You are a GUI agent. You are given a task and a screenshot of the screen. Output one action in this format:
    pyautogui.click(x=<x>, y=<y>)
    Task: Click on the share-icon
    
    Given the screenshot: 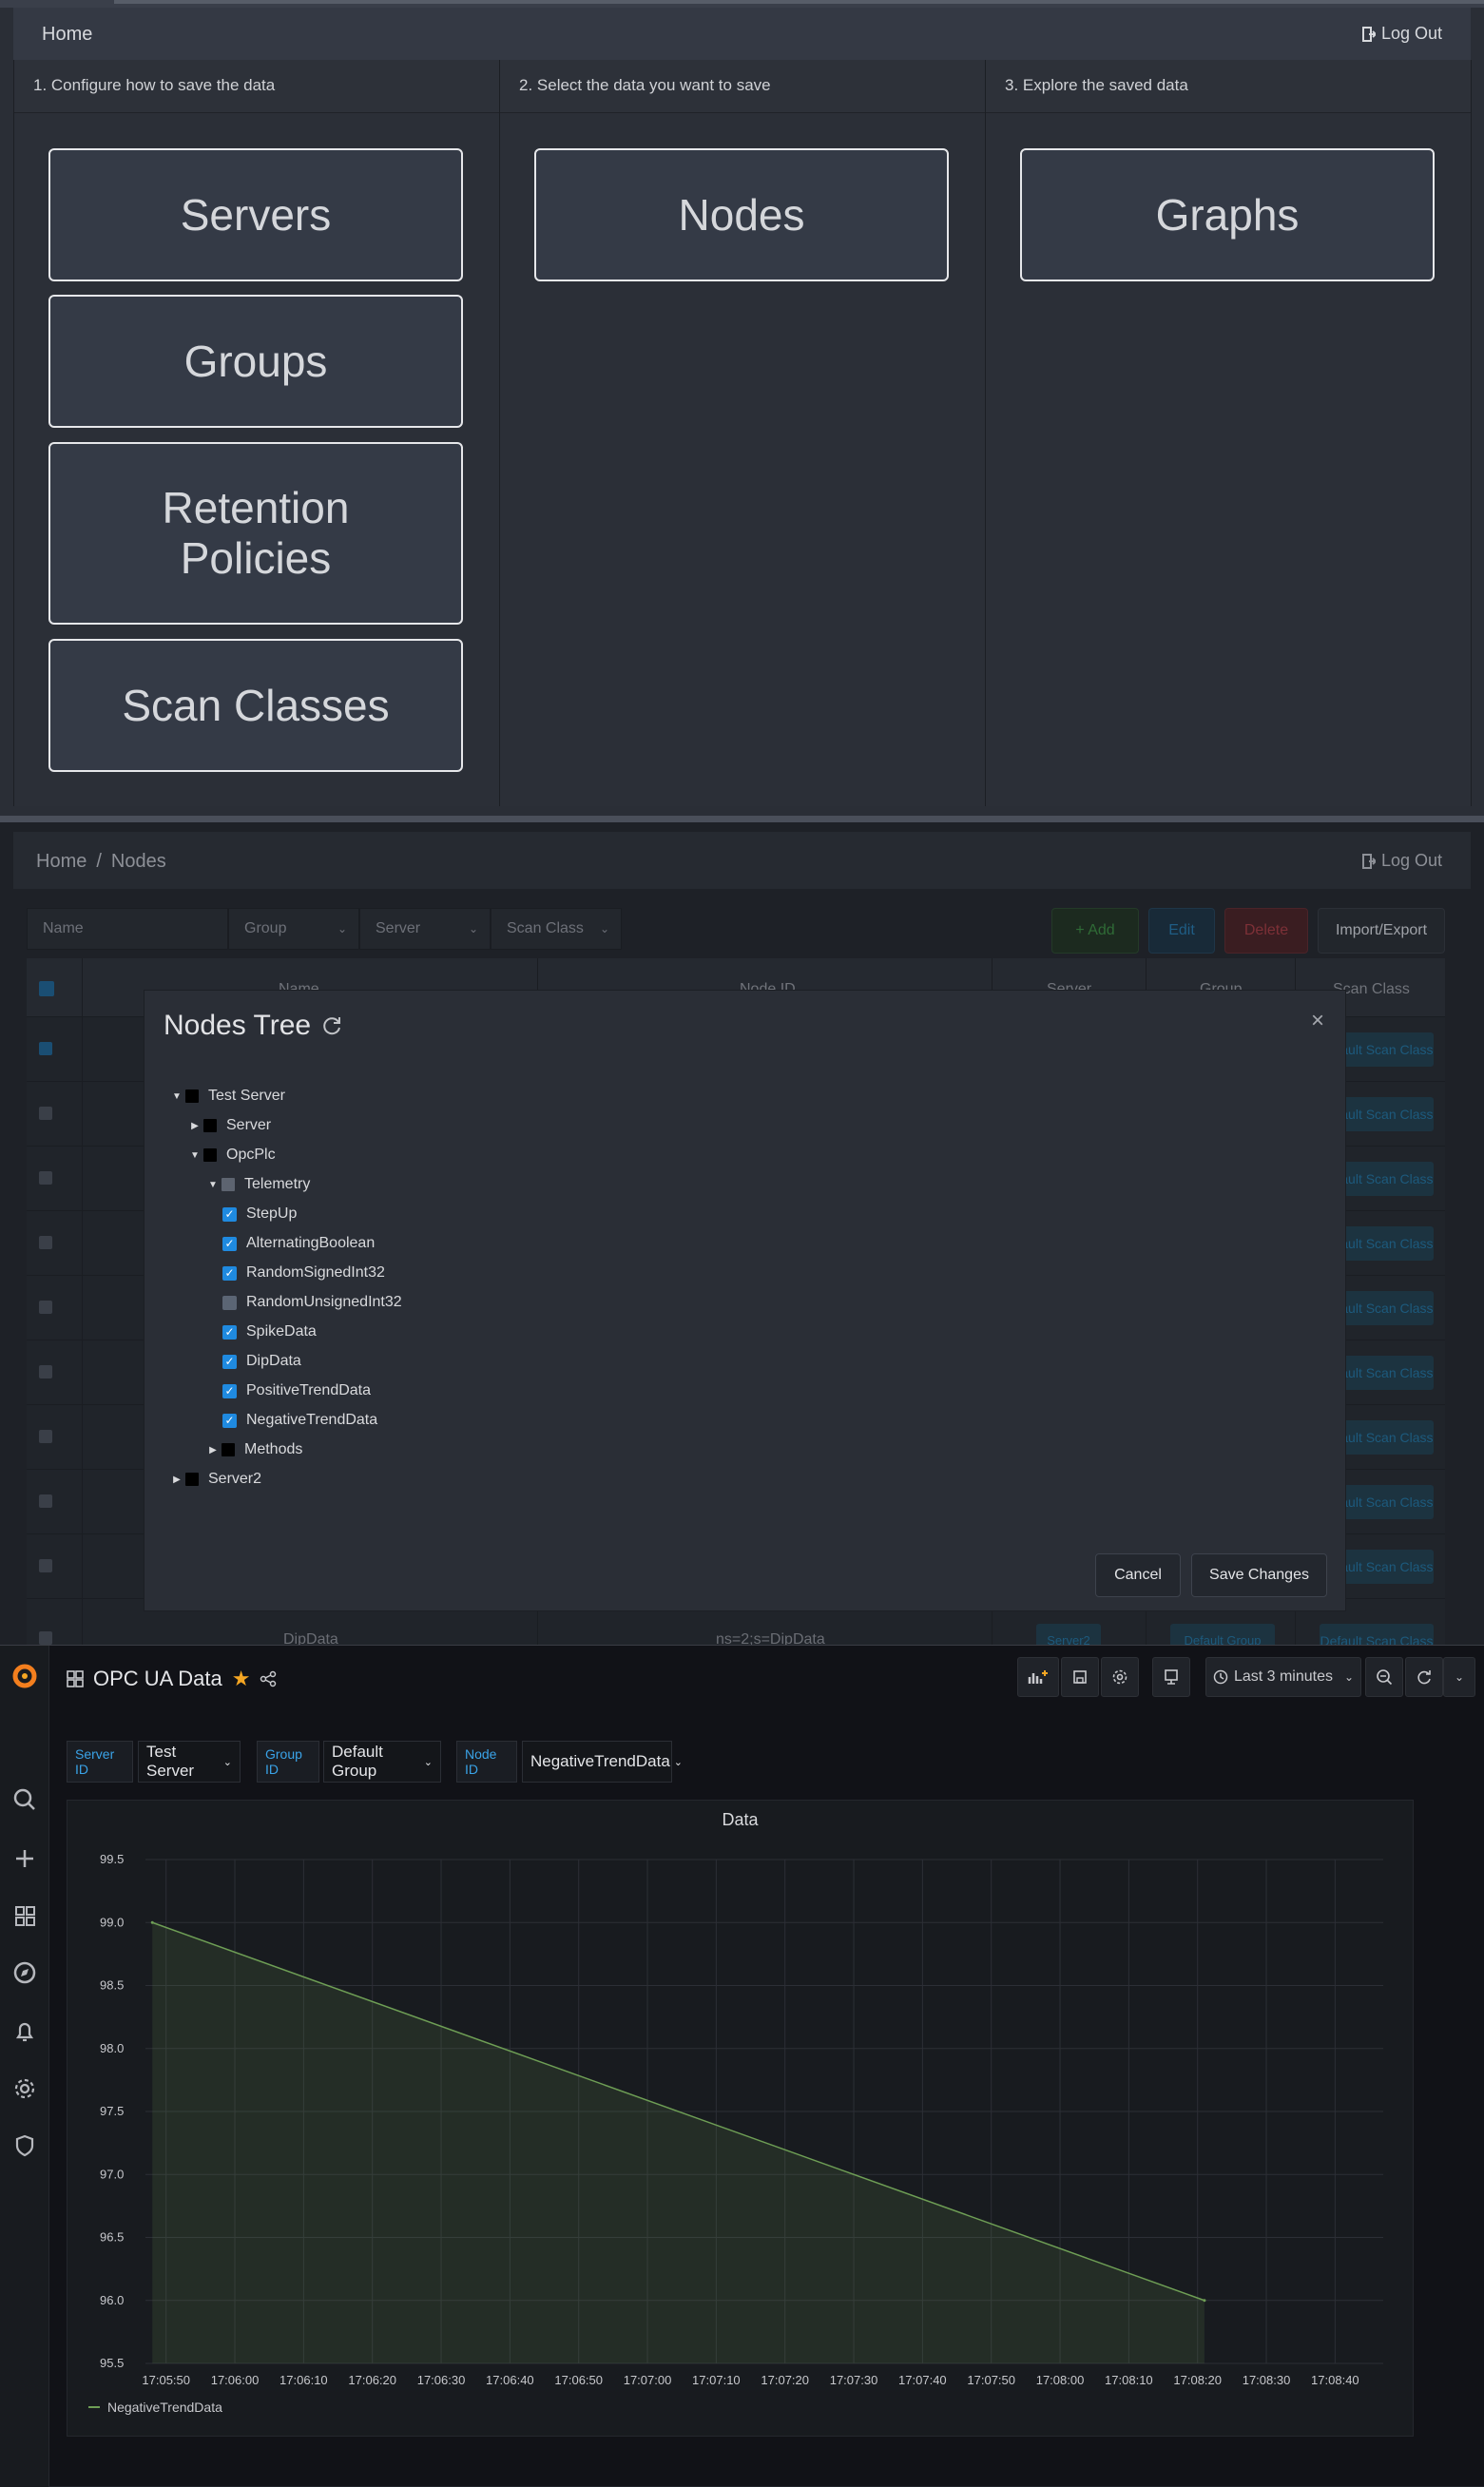 What is the action you would take?
    pyautogui.click(x=268, y=1679)
    